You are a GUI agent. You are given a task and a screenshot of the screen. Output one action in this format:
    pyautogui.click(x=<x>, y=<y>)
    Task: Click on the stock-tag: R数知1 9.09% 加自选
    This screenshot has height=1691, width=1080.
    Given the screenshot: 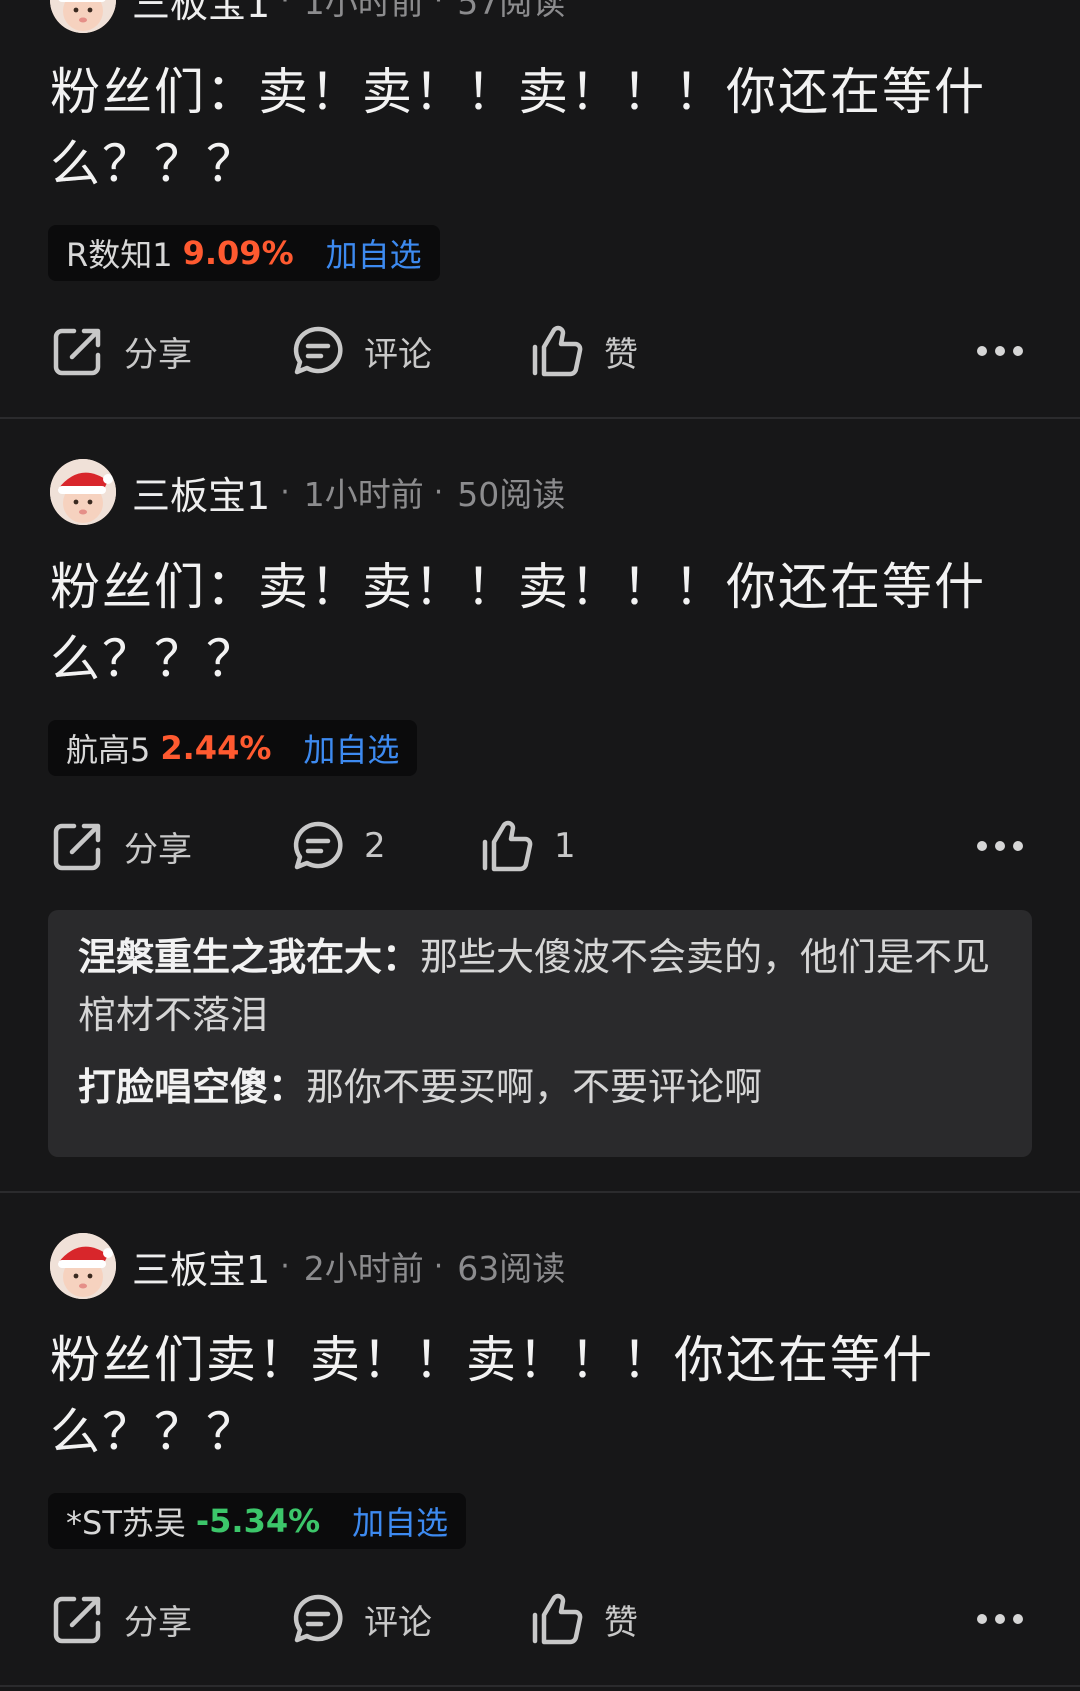 What is the action you would take?
    pyautogui.click(x=244, y=253)
    